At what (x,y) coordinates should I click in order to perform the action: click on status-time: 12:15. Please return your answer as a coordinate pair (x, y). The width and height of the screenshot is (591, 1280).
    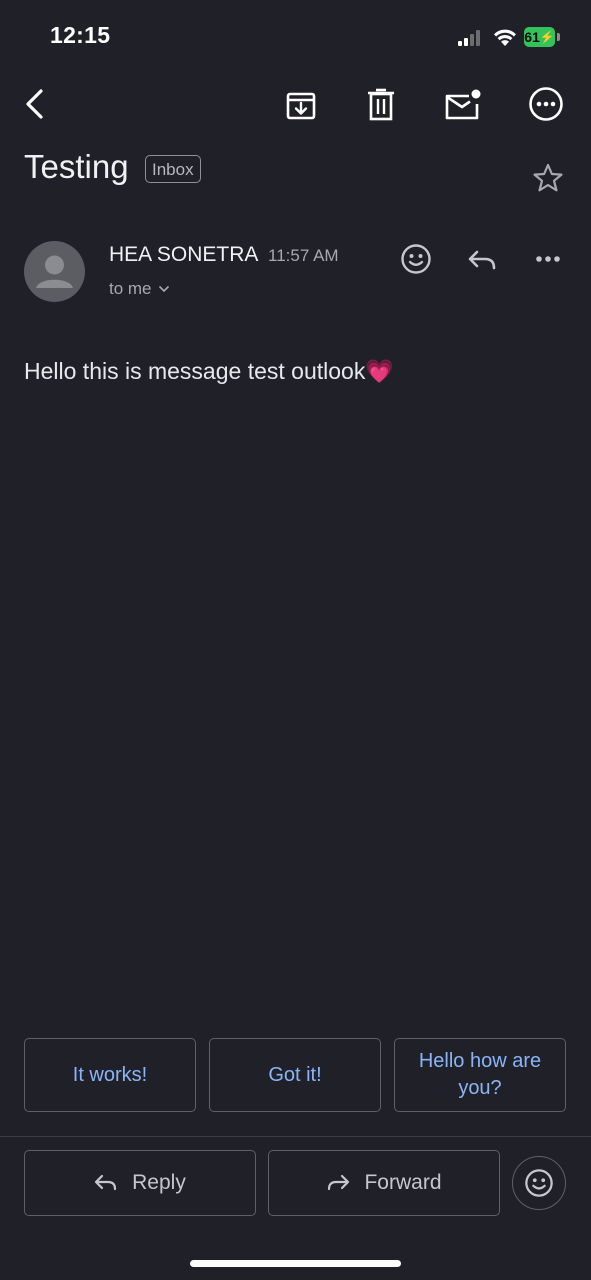
    Looking at the image, I should click on (80, 35).